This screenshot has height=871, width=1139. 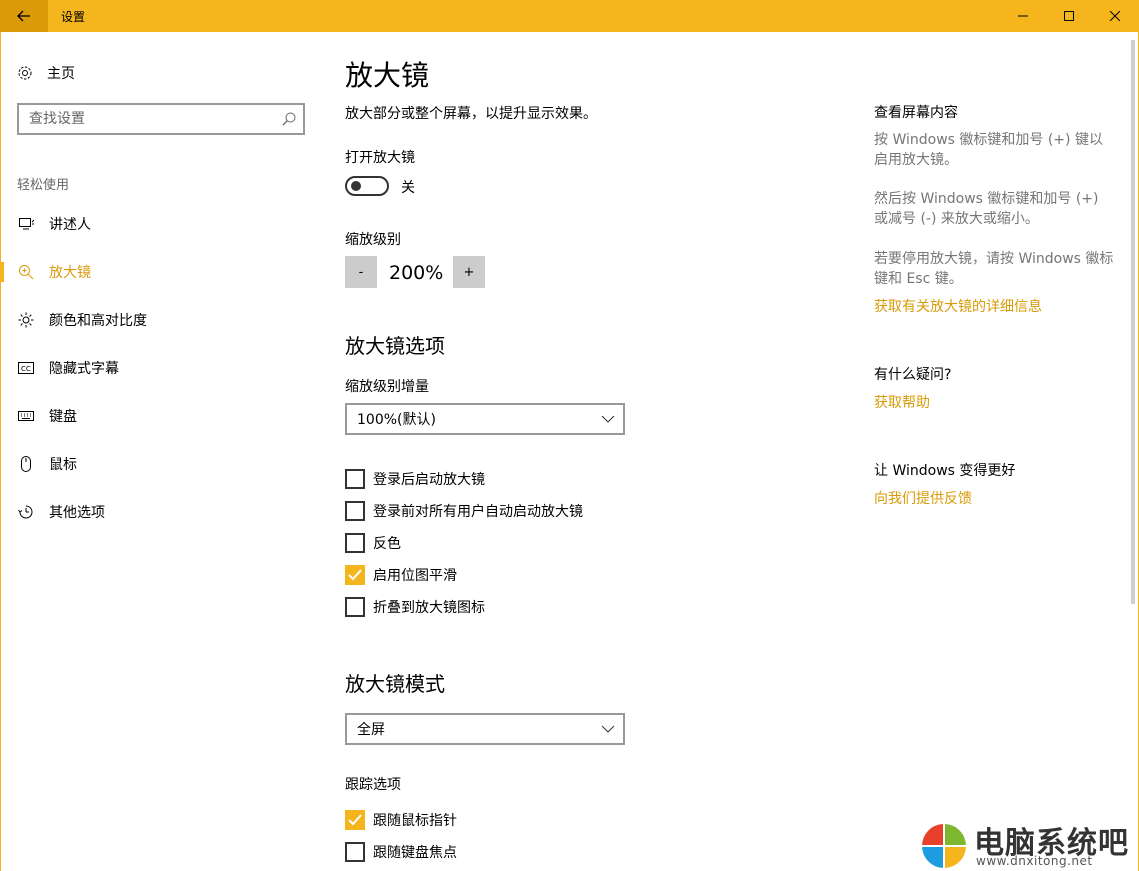 I want to click on checkbox-invert-colors: 反色, so click(x=373, y=543).